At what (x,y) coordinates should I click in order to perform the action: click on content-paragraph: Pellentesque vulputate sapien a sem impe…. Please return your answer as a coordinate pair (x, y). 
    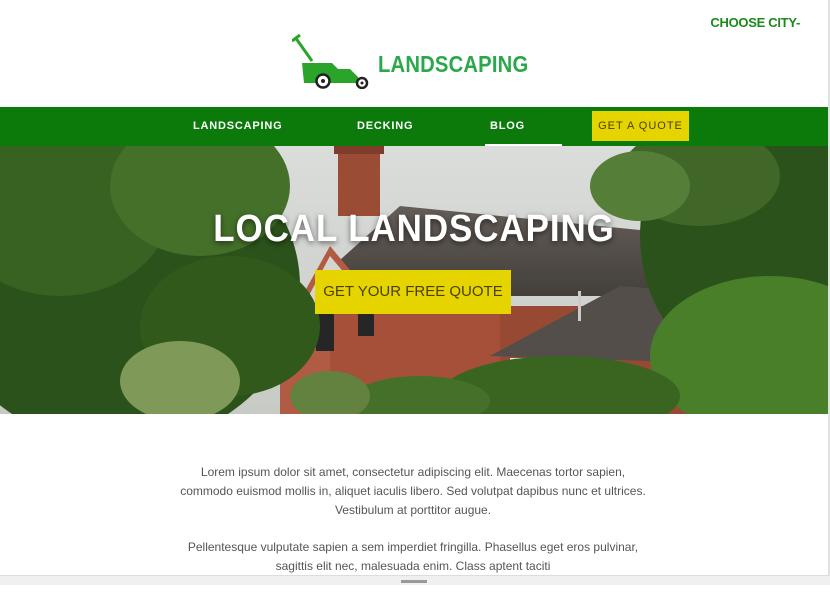
    Looking at the image, I should click on (413, 556).